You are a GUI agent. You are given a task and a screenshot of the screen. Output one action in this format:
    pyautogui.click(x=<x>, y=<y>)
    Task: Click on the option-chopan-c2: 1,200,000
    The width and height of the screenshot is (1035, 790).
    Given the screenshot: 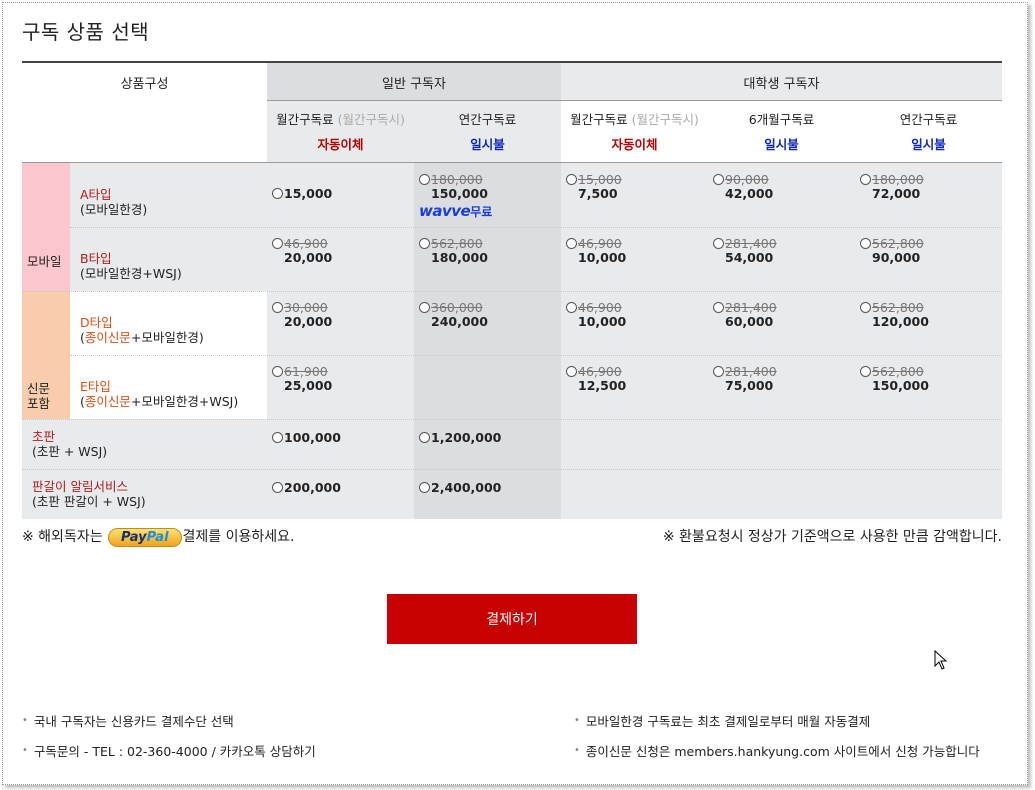 What is the action you would take?
    pyautogui.click(x=460, y=438)
    